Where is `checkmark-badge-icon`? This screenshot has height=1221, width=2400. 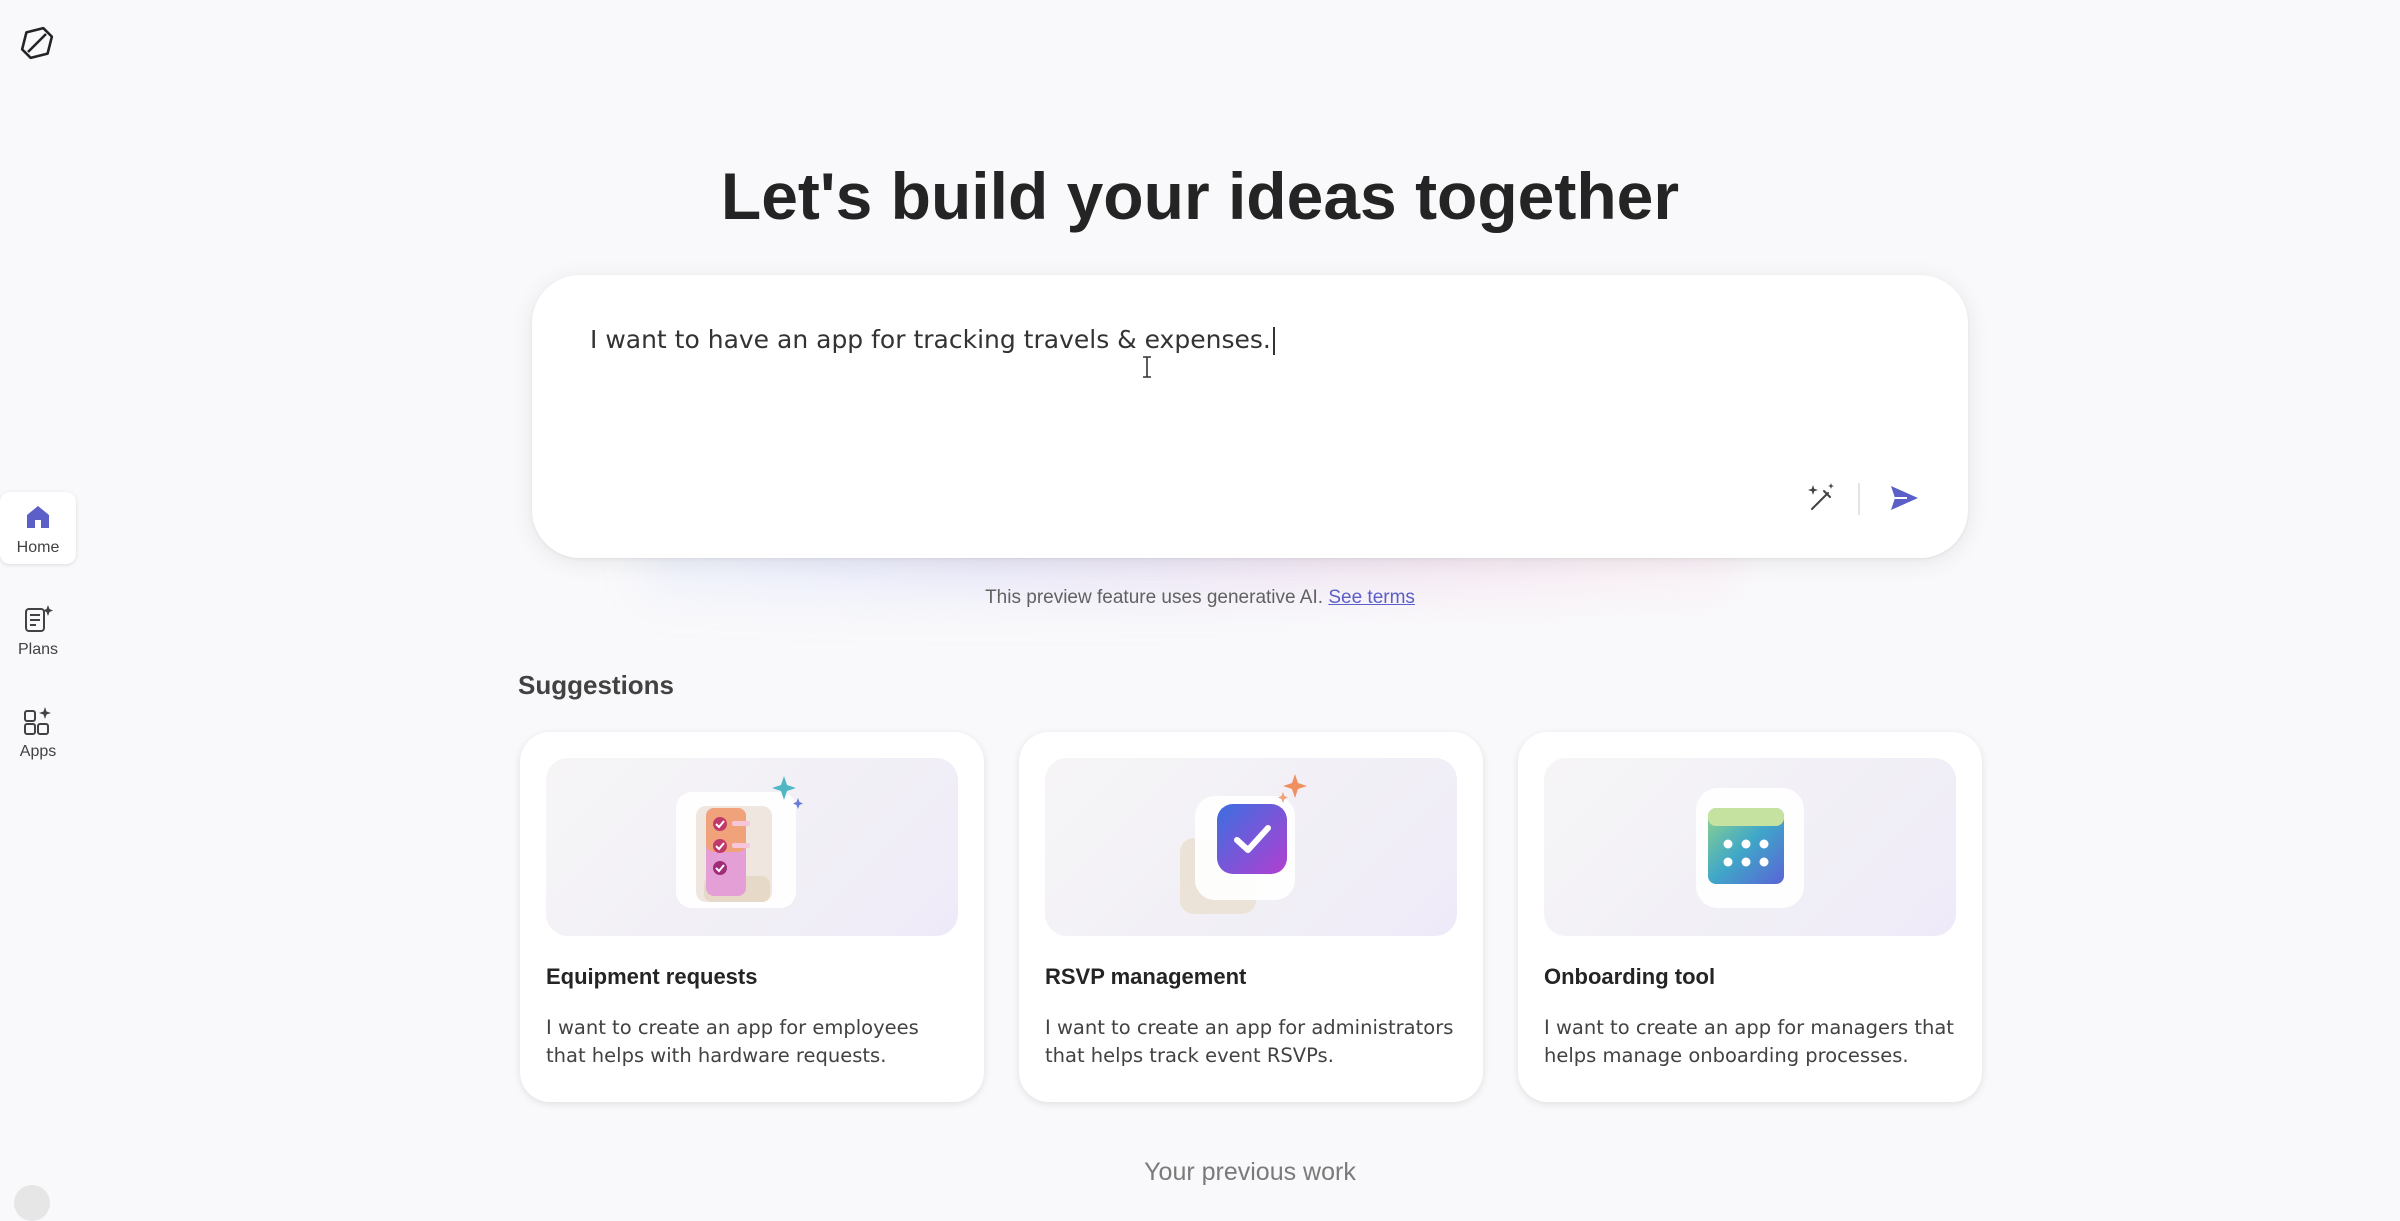
checkmark-badge-icon is located at coordinates (1243, 844).